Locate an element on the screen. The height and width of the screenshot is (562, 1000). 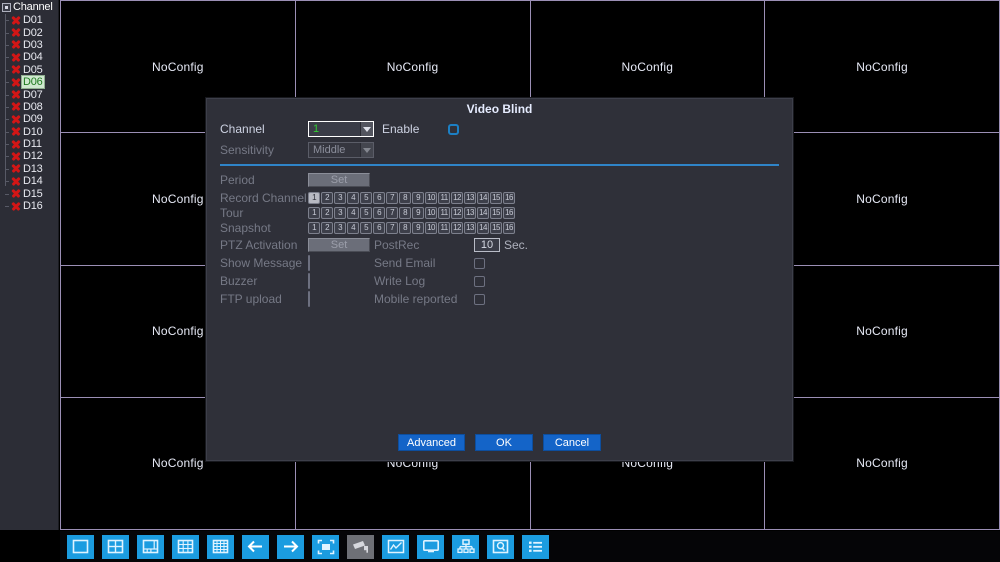
channel-tree-item-d10: D10 is located at coordinates (31, 132).